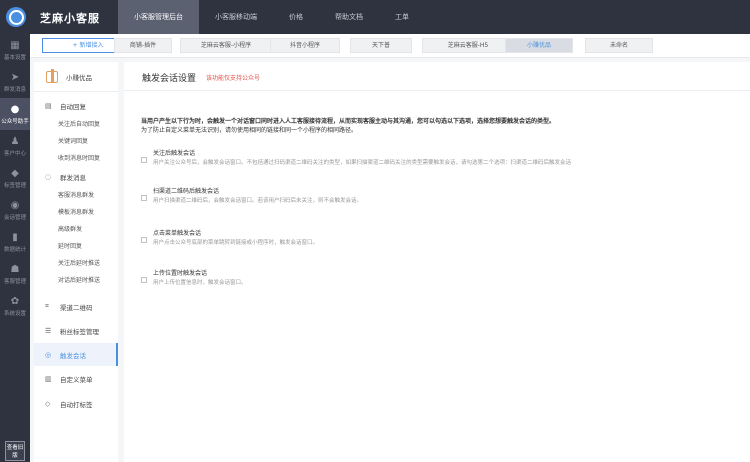 The image size is (750, 462). I want to click on sidebar-item-agents: ☗ 客服管理, so click(15, 274).